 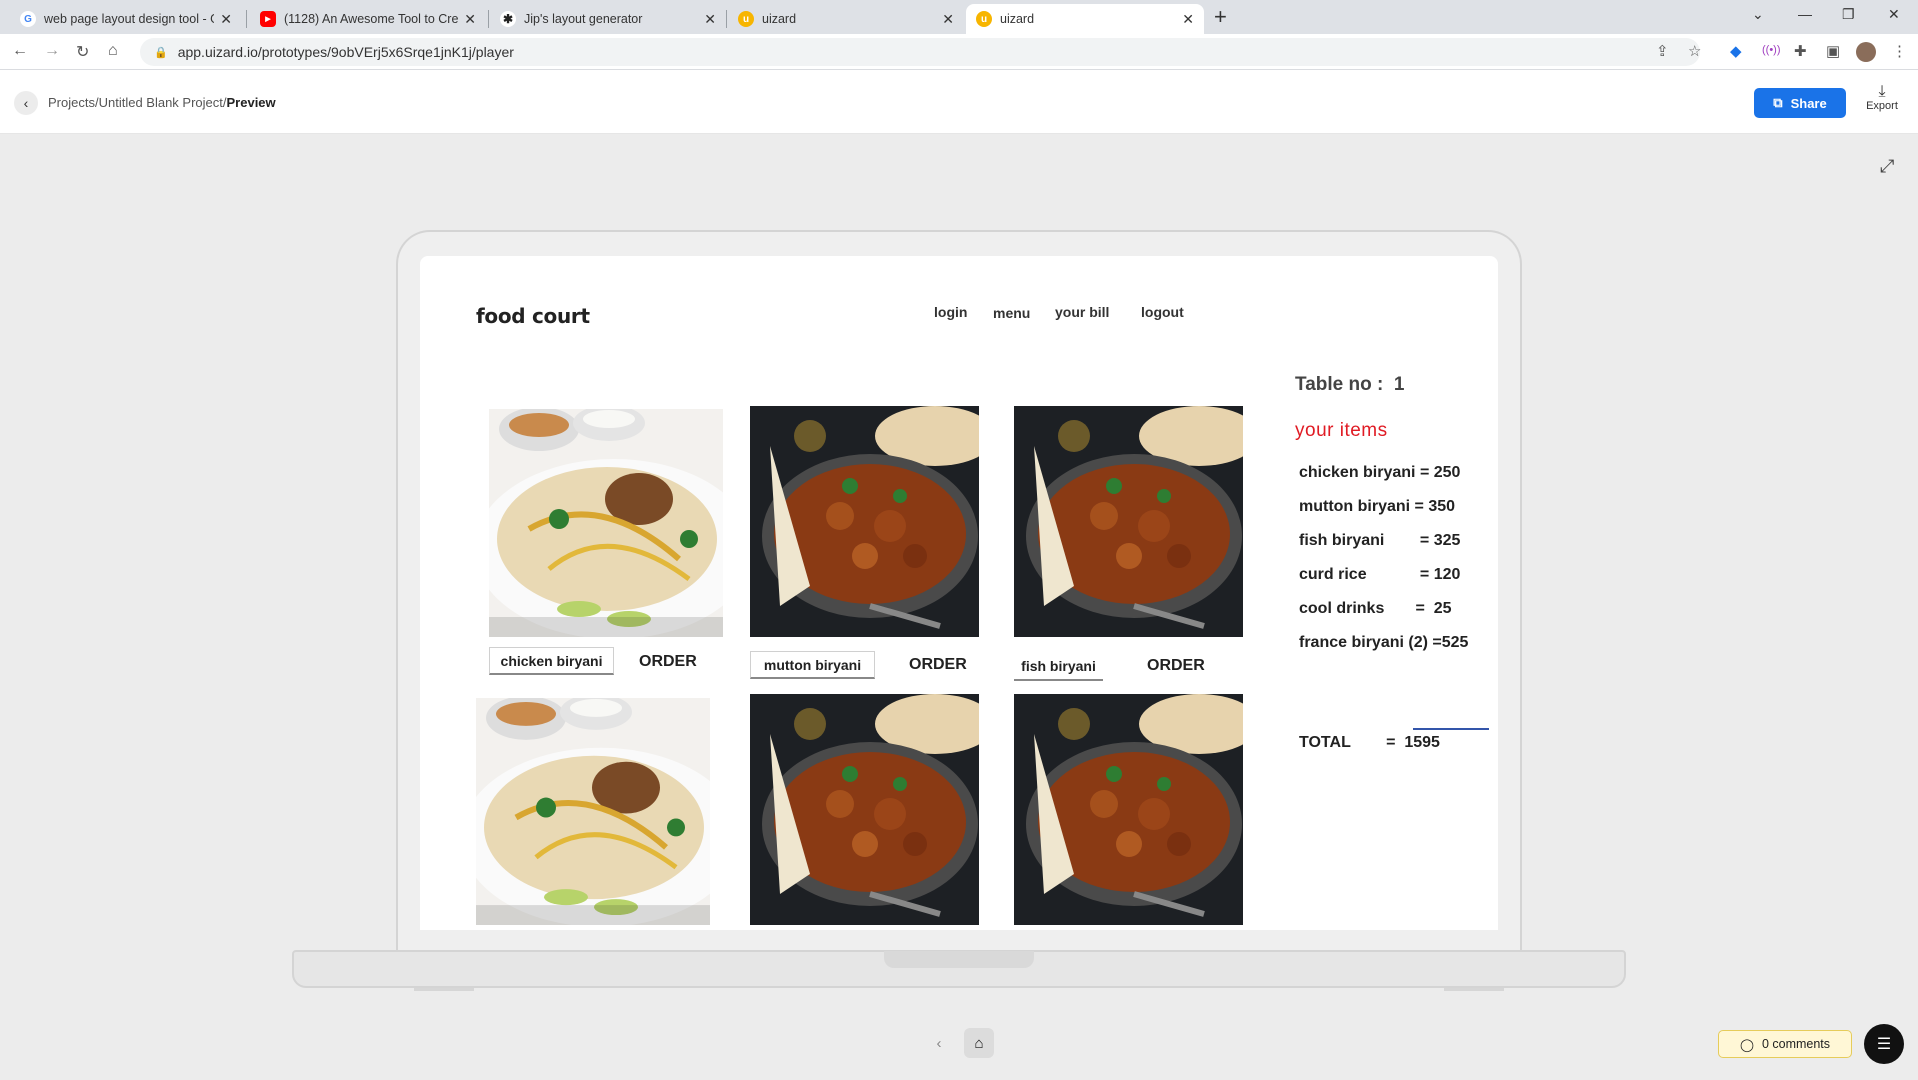 What do you see at coordinates (1758, 14) in the screenshot?
I see `tab-search-icon: ⌄` at bounding box center [1758, 14].